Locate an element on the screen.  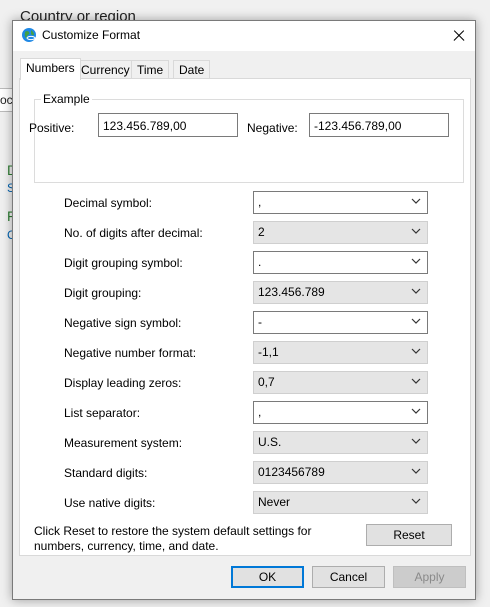
negative-sign-symbol-label: Negative sign symbol: is located at coordinates (123, 323).